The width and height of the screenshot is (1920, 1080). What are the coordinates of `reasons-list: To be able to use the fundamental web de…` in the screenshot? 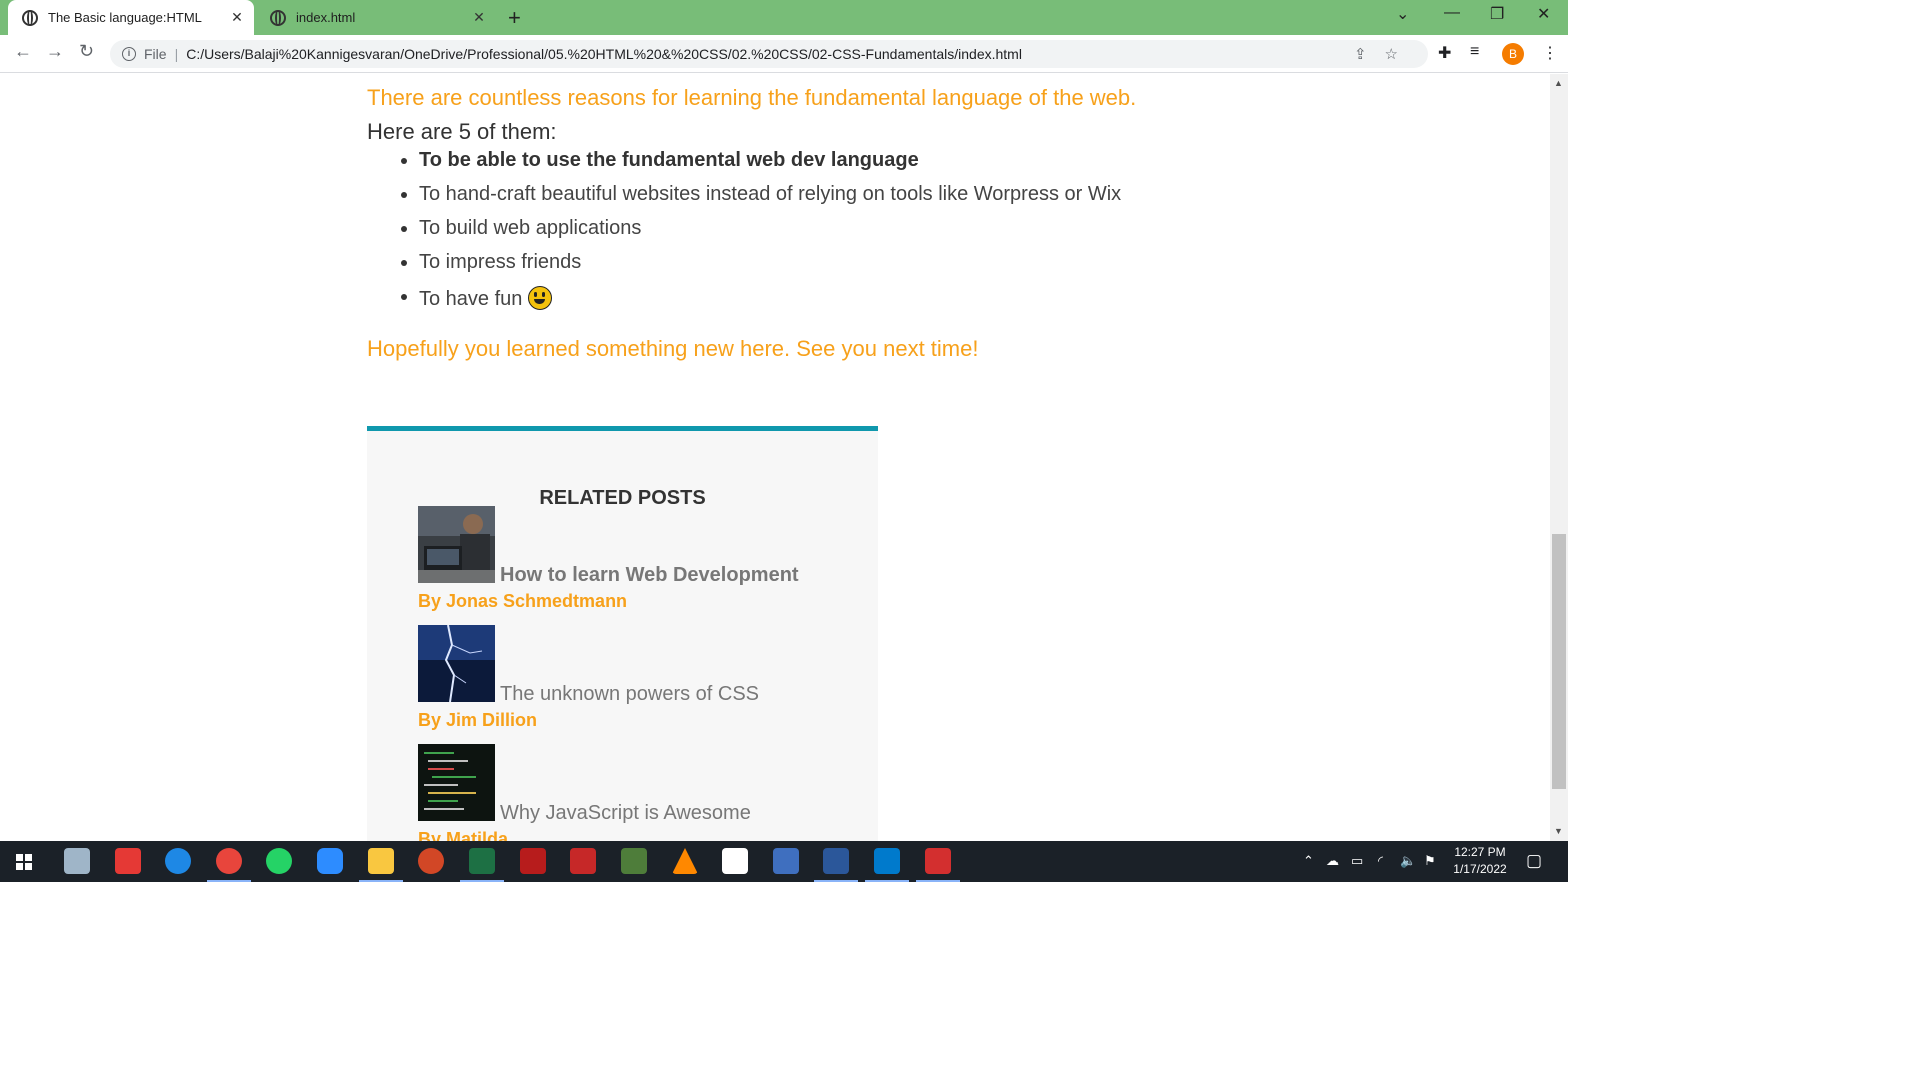 It's located at (759, 235).